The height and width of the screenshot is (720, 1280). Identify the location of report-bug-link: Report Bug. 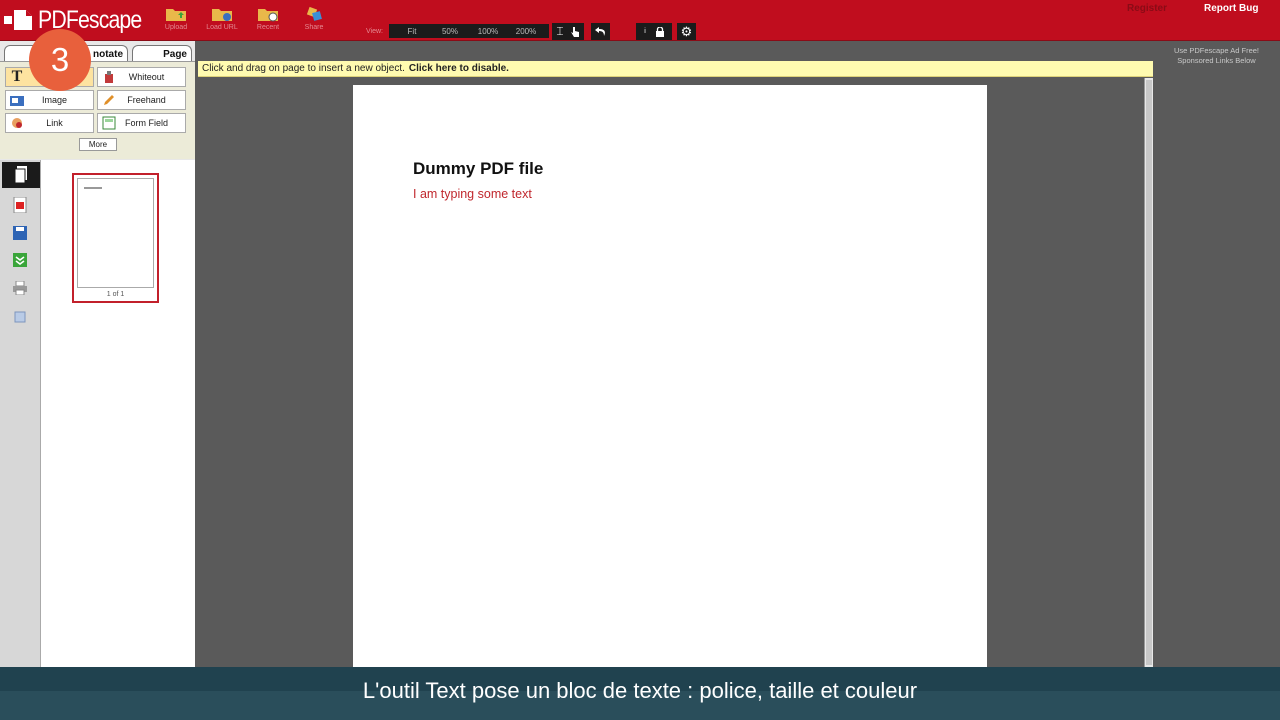
(1231, 8).